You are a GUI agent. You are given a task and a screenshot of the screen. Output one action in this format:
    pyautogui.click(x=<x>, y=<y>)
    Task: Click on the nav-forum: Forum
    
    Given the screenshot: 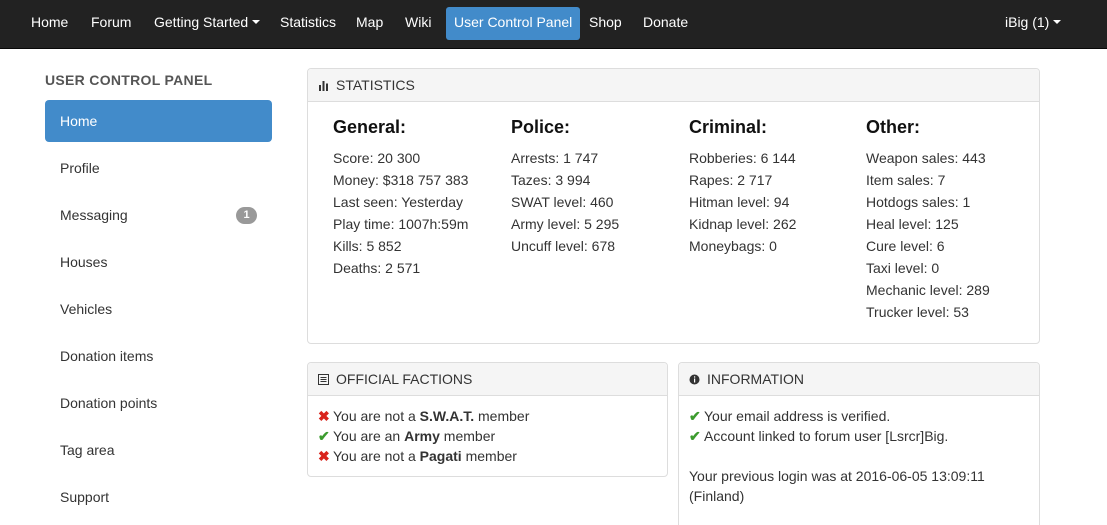 What is the action you would take?
    pyautogui.click(x=111, y=24)
    